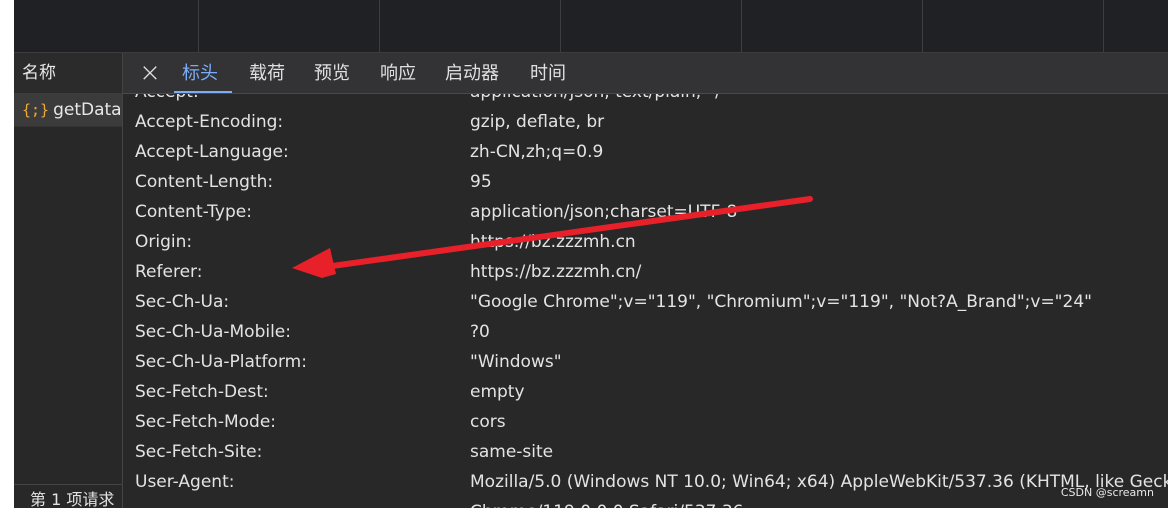  I want to click on header-name: Sec-Ch-Ua-Mobile:, so click(213, 332).